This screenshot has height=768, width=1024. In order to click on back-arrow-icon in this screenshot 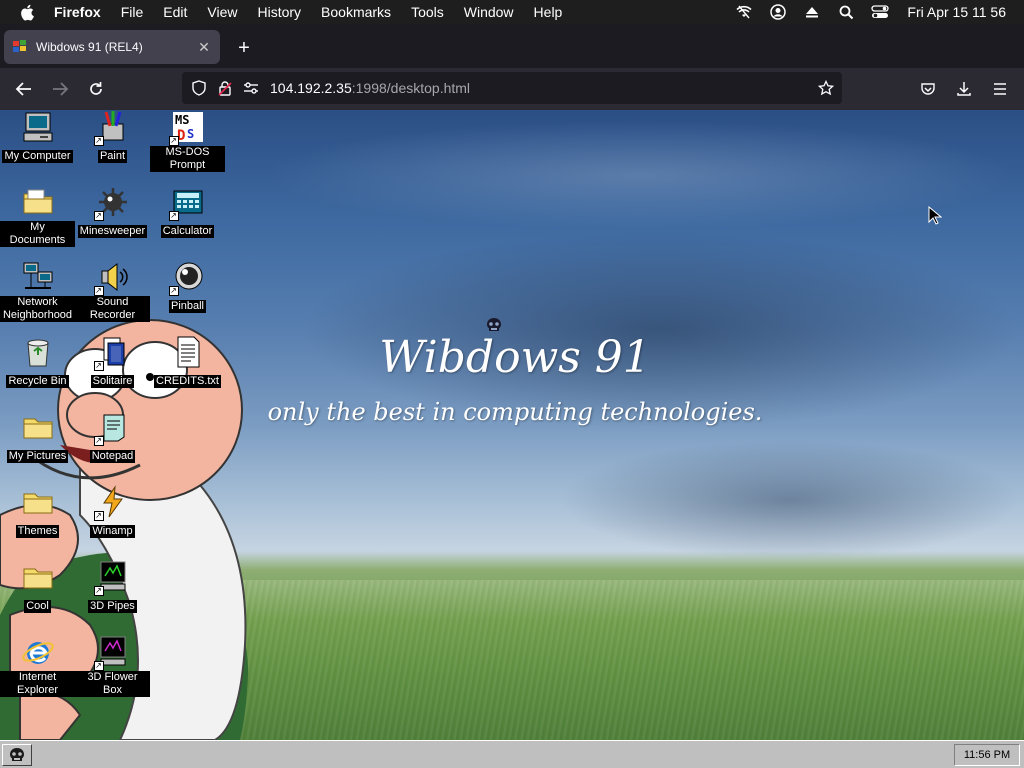, I will do `click(24, 89)`.